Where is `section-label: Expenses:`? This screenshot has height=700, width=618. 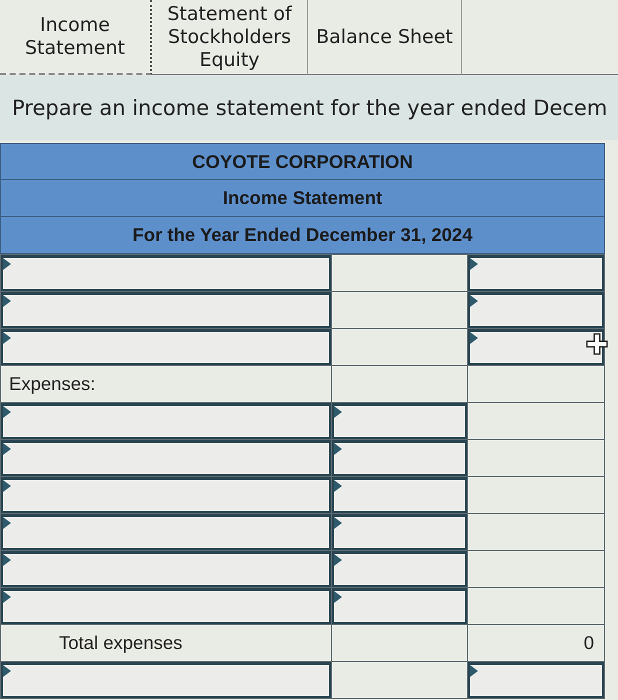
section-label: Expenses: is located at coordinates (166, 384).